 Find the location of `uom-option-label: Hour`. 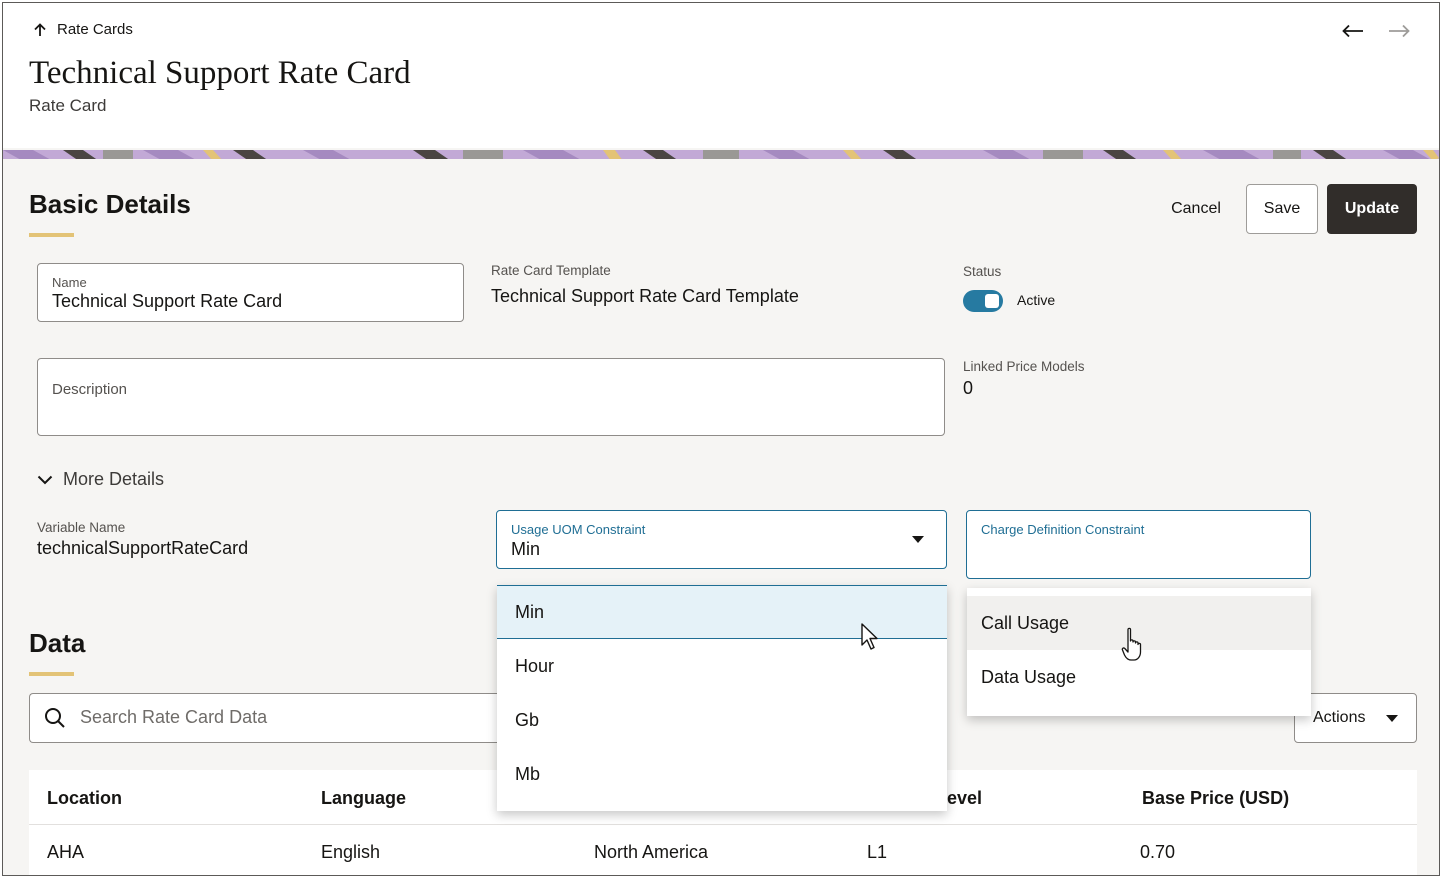

uom-option-label: Hour is located at coordinates (535, 665).